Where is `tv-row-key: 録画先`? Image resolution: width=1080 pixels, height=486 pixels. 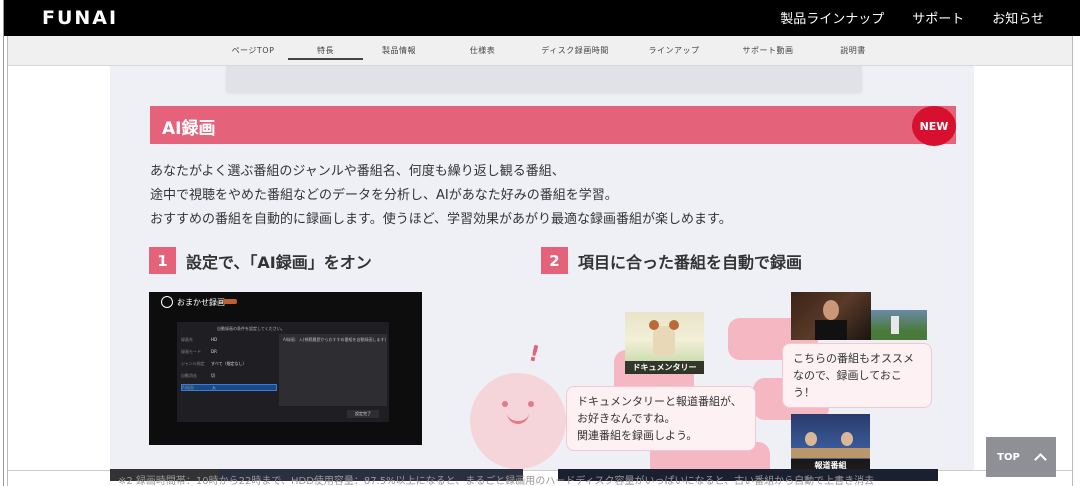
tv-row-key: 録画先 is located at coordinates (187, 339).